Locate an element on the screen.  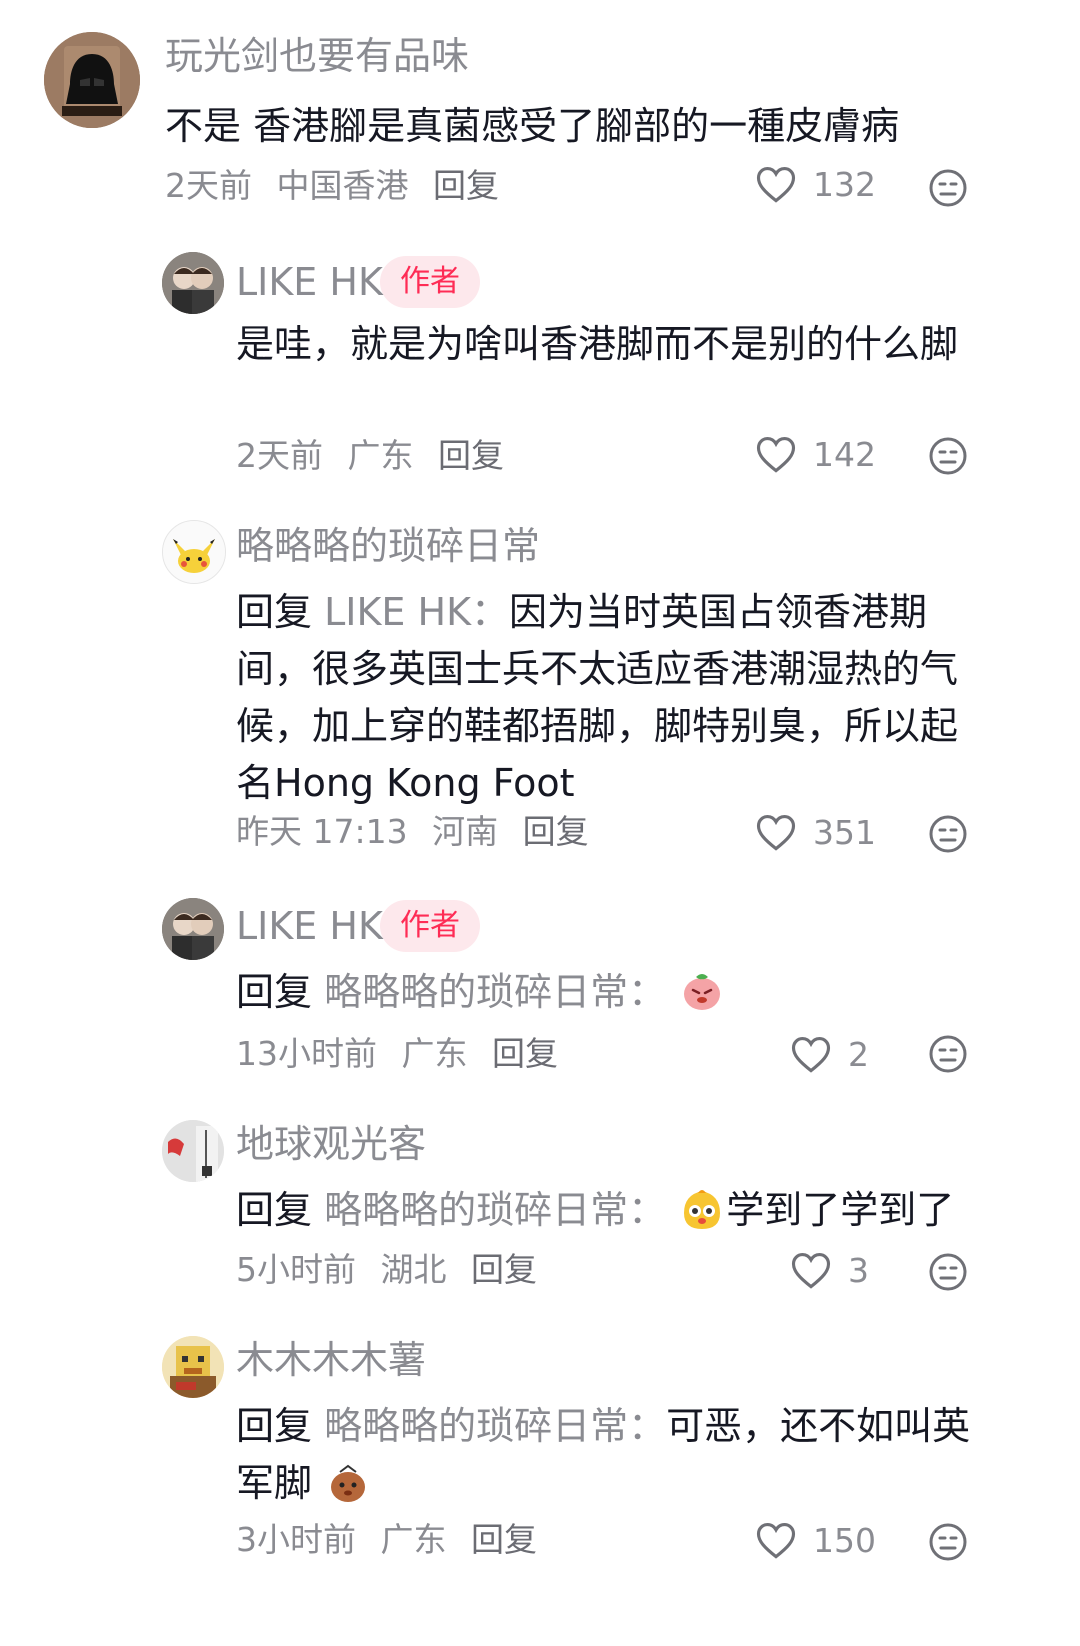
like-count: 142 is located at coordinates (844, 454).